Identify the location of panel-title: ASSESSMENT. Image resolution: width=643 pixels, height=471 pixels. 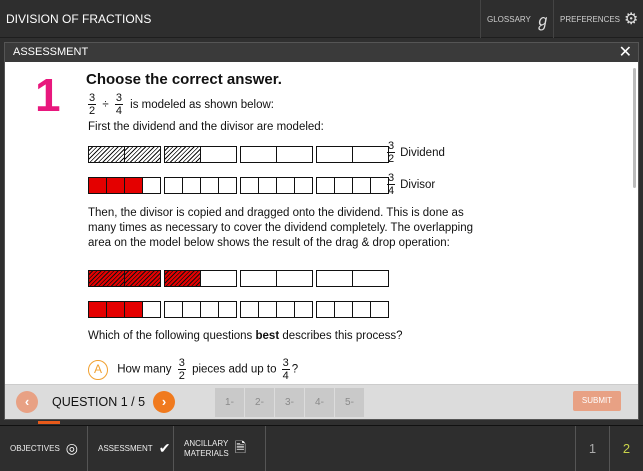
(51, 52).